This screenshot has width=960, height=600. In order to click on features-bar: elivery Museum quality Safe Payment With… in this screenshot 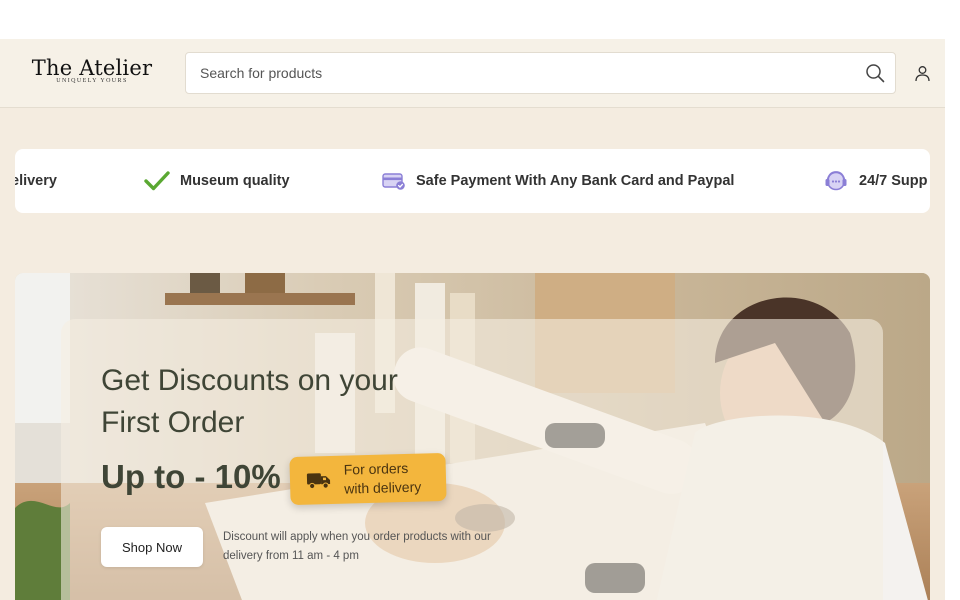, I will do `click(472, 181)`.